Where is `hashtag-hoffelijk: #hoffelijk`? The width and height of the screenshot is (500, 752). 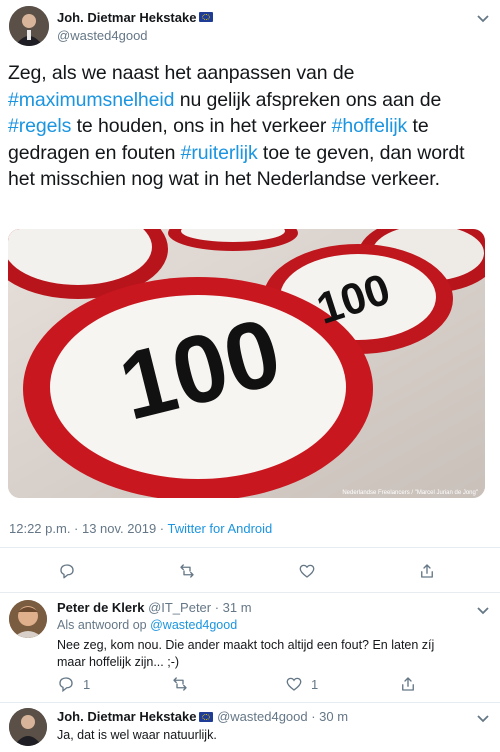 hashtag-hoffelijk: #hoffelijk is located at coordinates (370, 126).